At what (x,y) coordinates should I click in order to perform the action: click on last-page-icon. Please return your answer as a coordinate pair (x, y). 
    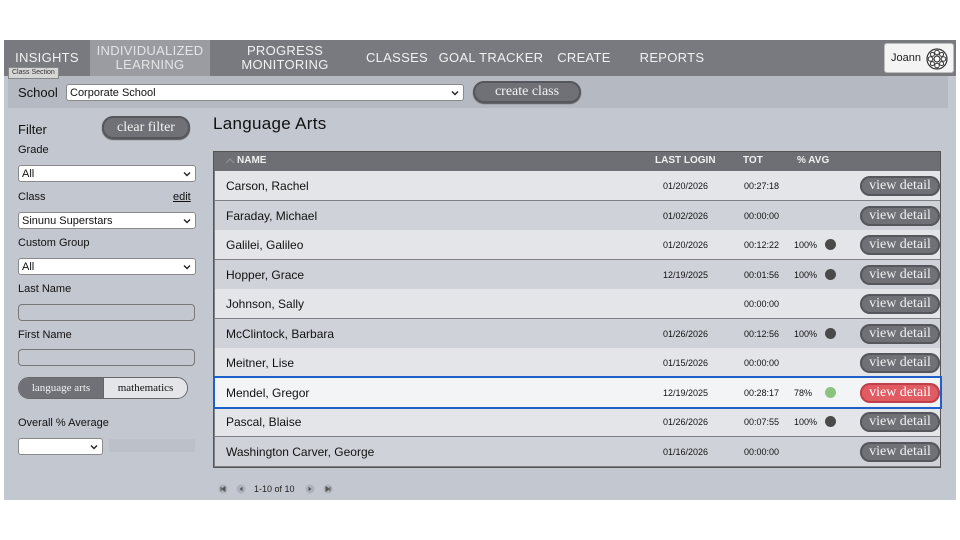
    Looking at the image, I should click on (328, 489).